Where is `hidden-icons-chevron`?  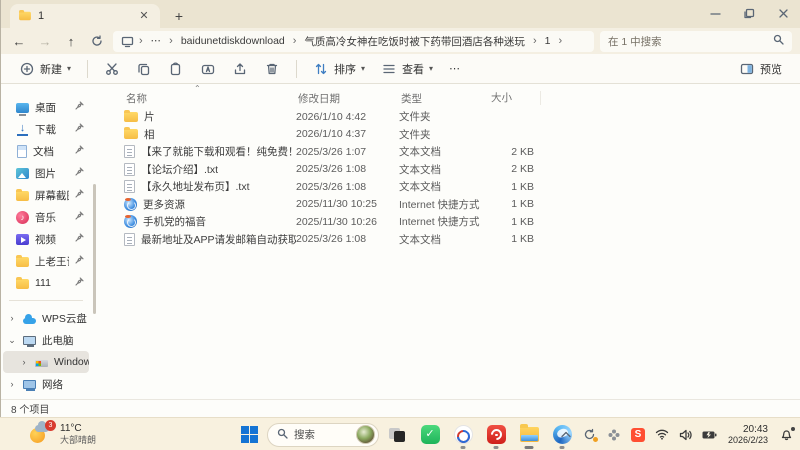
hidden-icons-chevron is located at coordinates (566, 435).